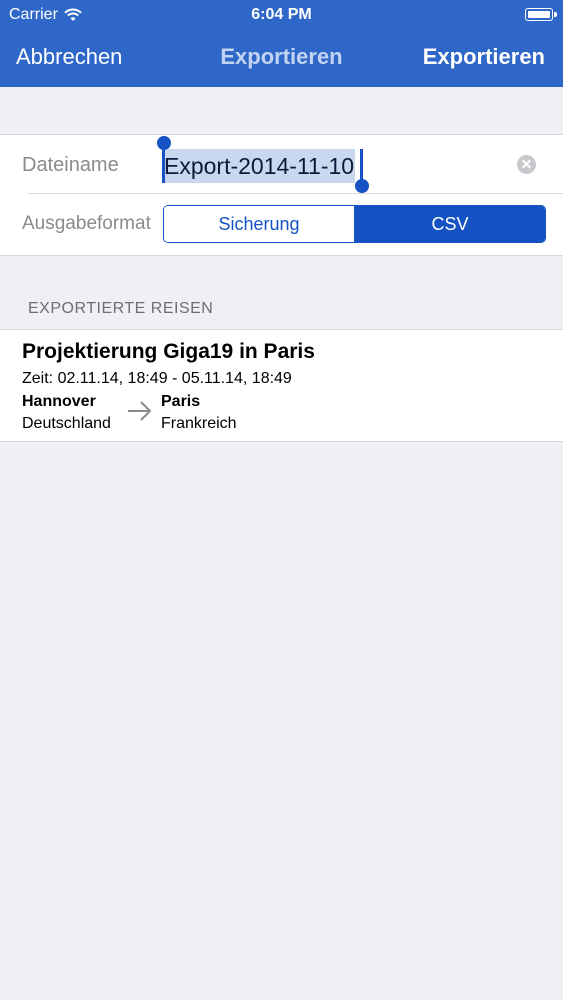 This screenshot has height=1000, width=563. What do you see at coordinates (362, 186) in the screenshot?
I see `selection-end-handle` at bounding box center [362, 186].